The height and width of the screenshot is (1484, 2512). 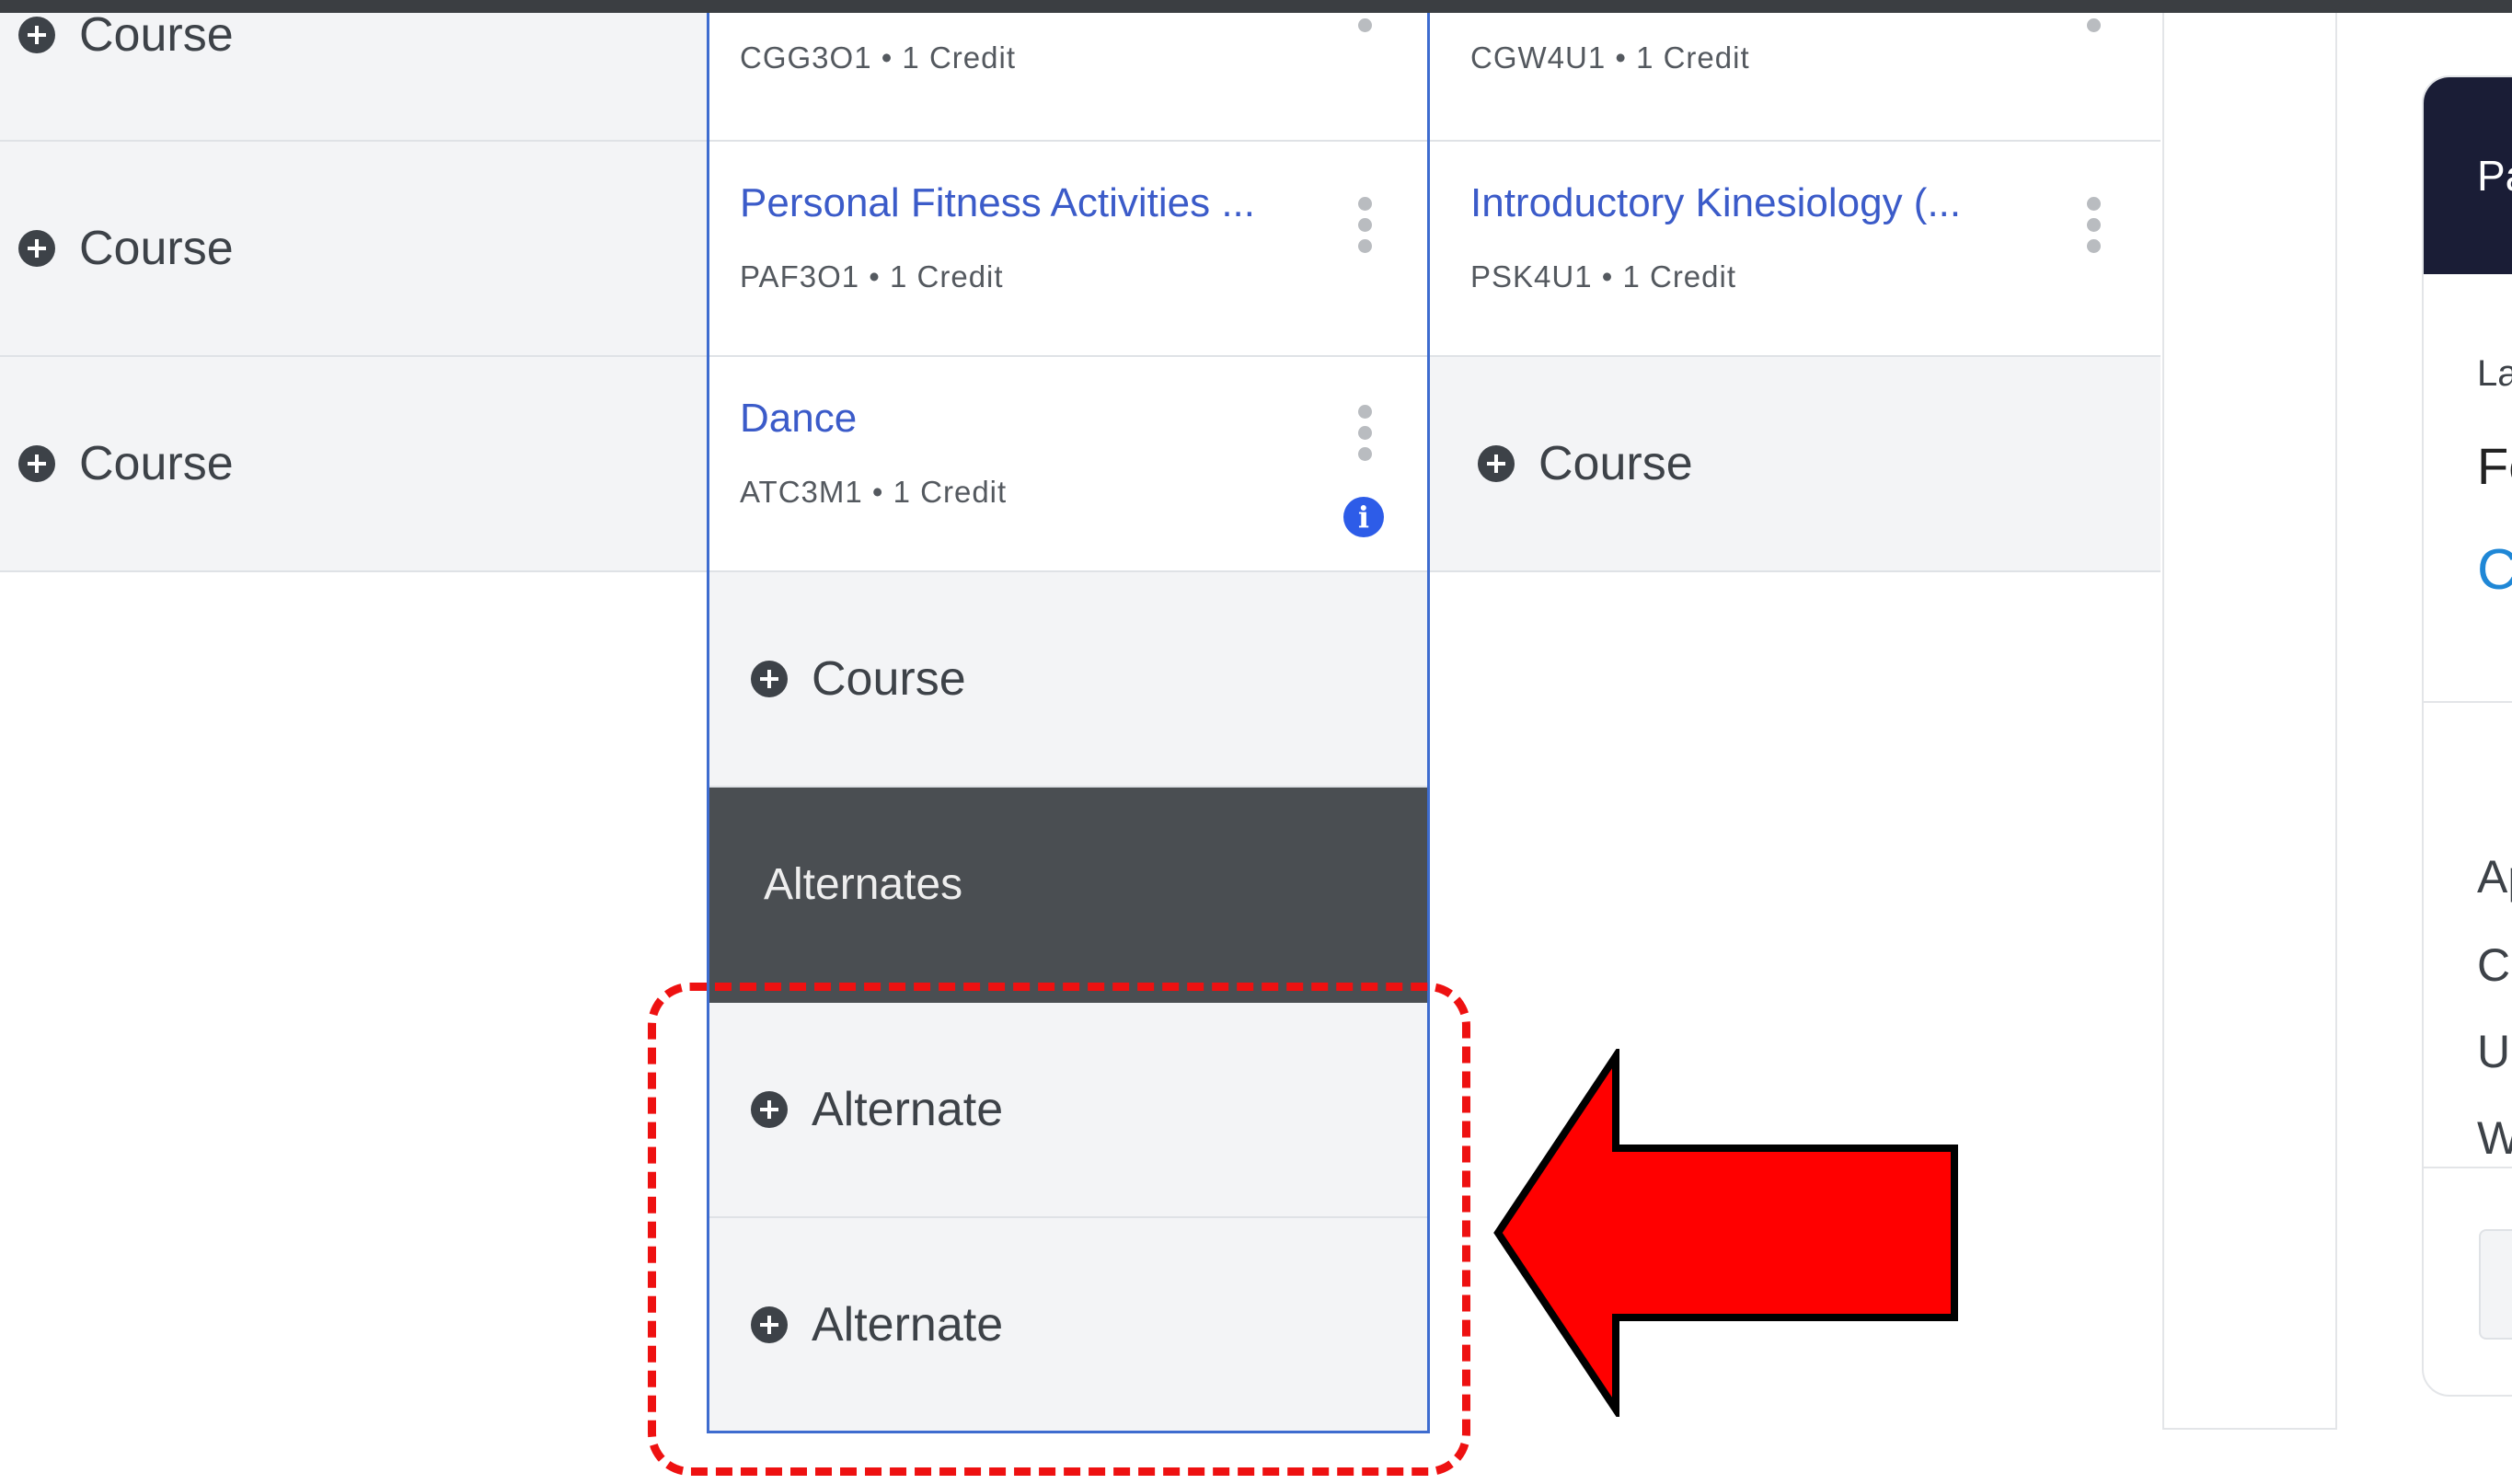 I want to click on side-panel-header: Pa, so click(x=2468, y=176).